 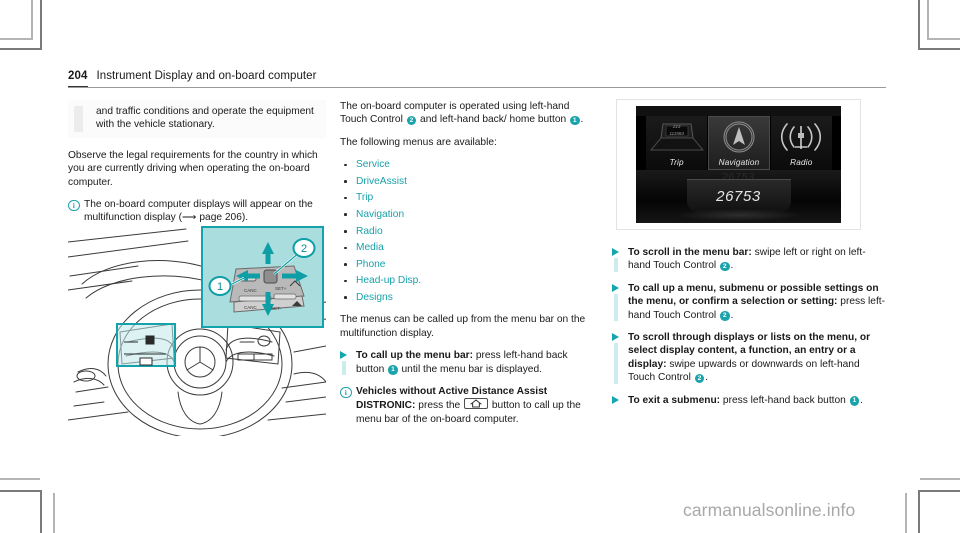 What do you see at coordinates (928, 20) in the screenshot?
I see `crop-mark-top-right-v2` at bounding box center [928, 20].